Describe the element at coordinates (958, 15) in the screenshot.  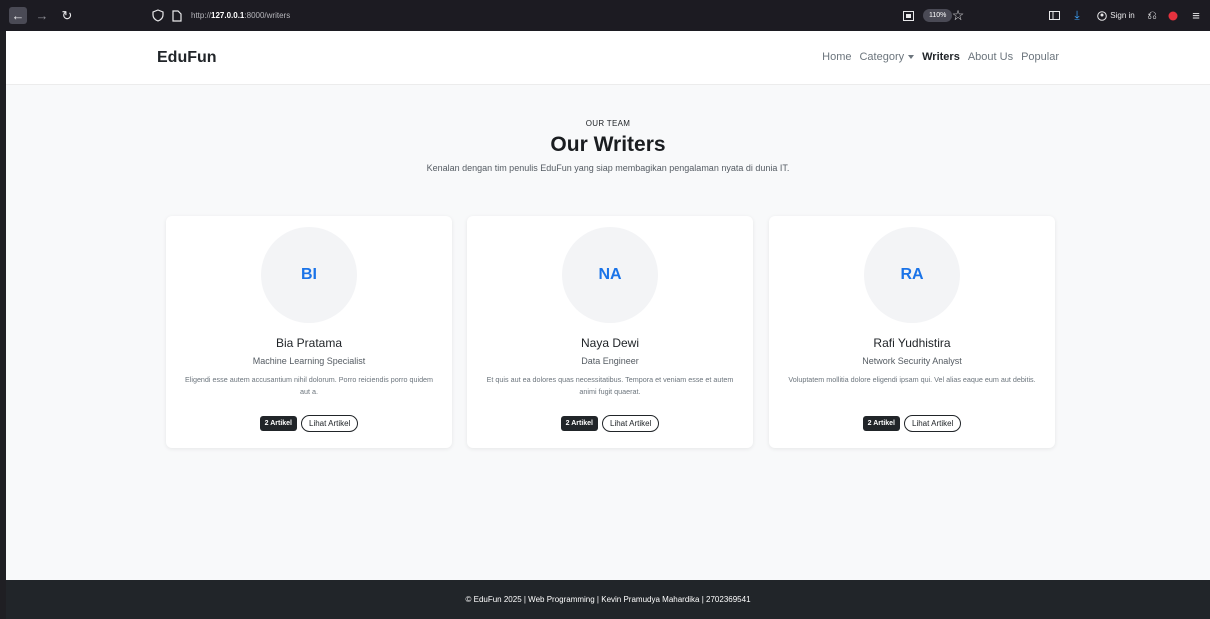
I see `bookmark-star-icon: ☆` at that location.